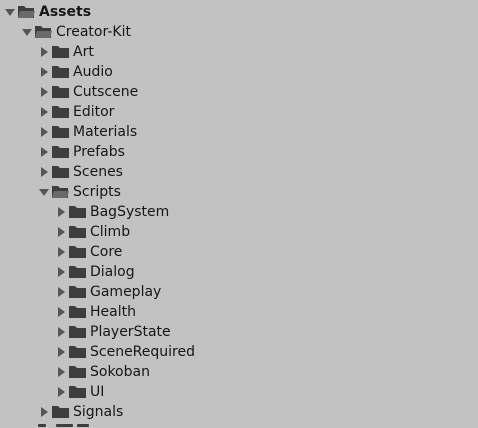 The height and width of the screenshot is (428, 478). I want to click on tree-item-assets: Assets, so click(239, 12).